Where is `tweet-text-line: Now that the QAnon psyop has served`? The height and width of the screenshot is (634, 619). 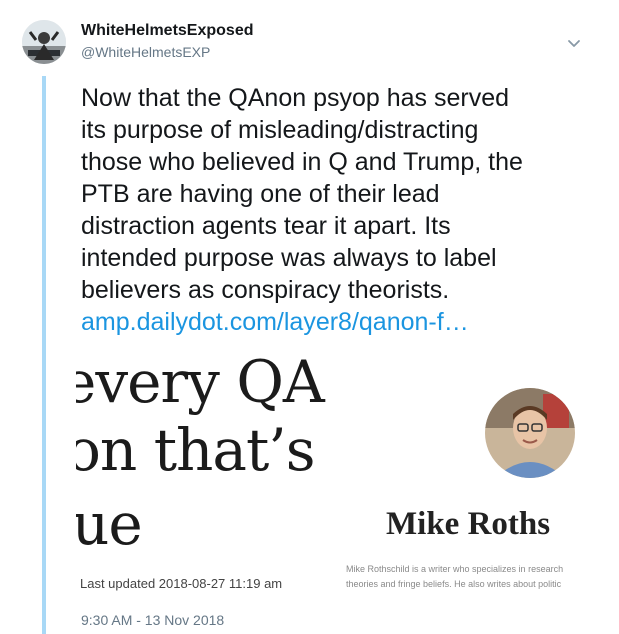 tweet-text-line: Now that the QAnon psyop has served is located at coordinates (295, 98).